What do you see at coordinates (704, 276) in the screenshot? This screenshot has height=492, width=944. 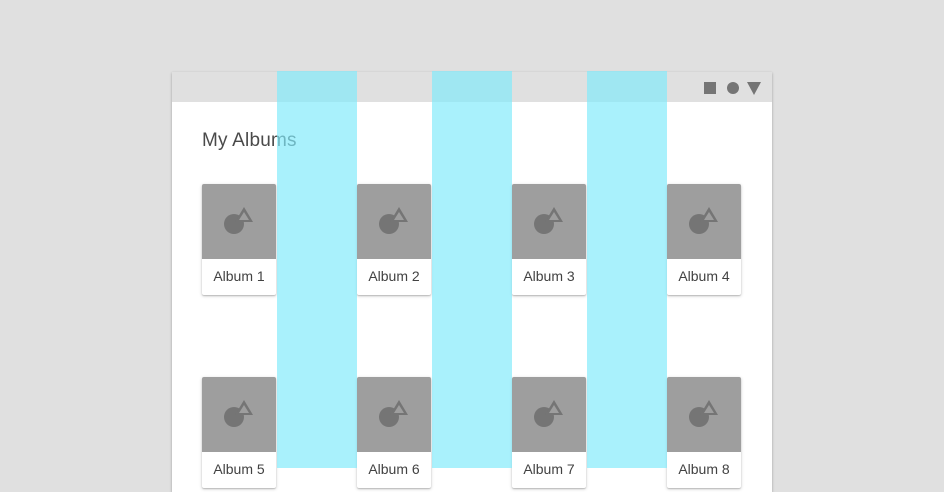 I see `album-label: Album 4` at bounding box center [704, 276].